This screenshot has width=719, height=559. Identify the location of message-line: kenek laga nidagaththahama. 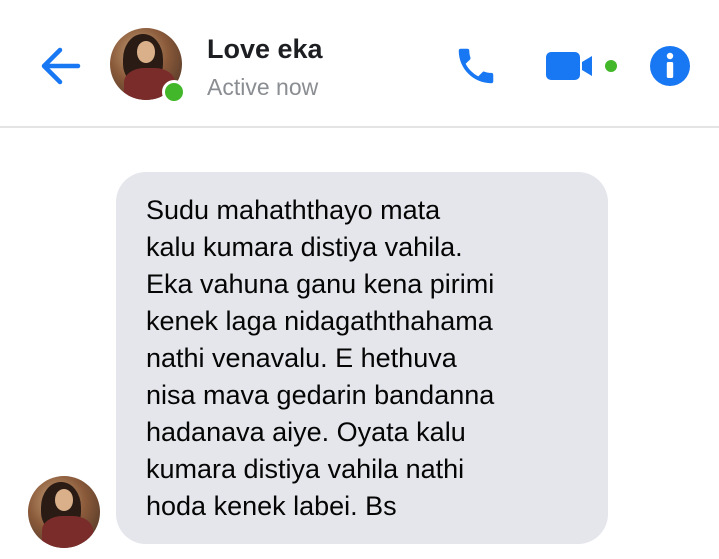
(319, 321).